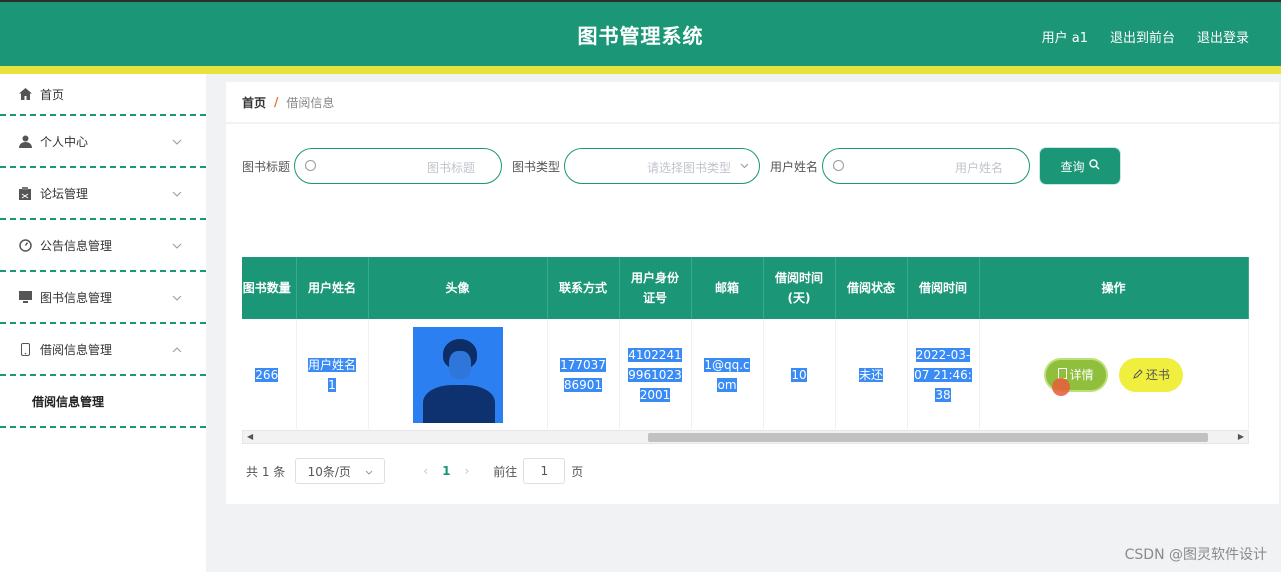  I want to click on scroll-left-icon: ◀, so click(250, 437).